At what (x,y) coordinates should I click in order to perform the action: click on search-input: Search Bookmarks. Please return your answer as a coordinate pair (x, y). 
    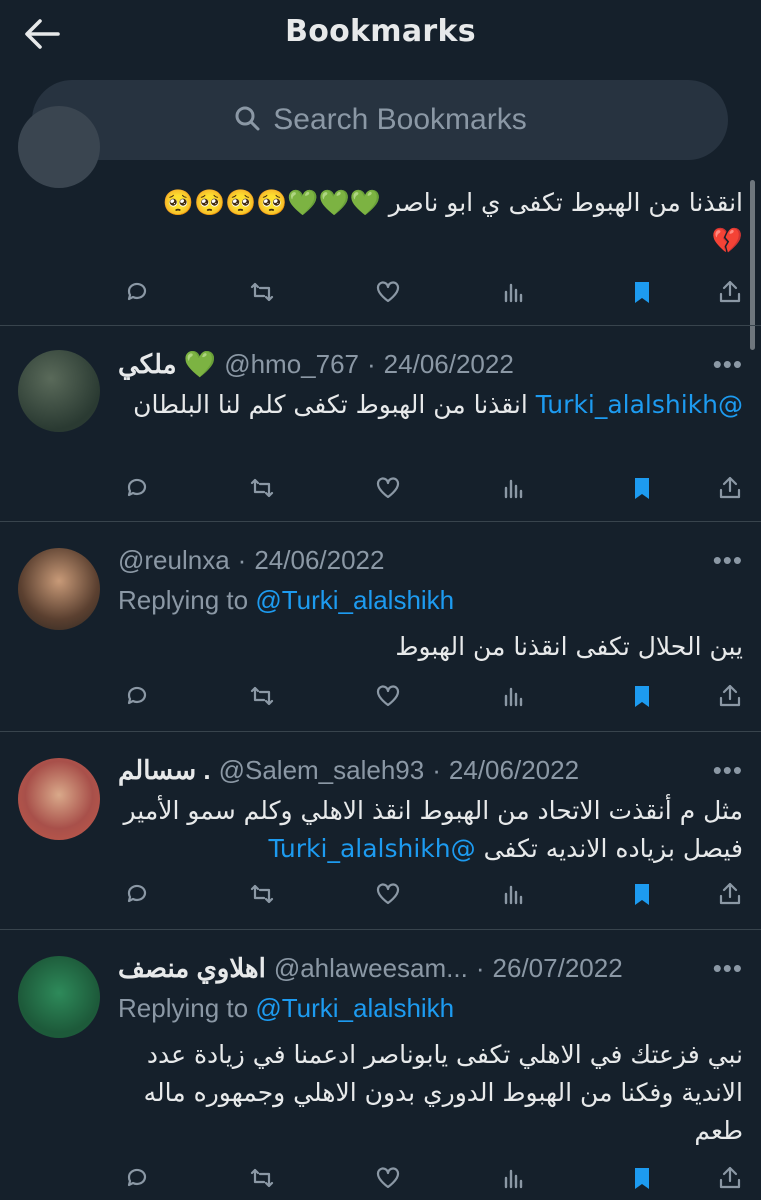
    Looking at the image, I should click on (380, 120).